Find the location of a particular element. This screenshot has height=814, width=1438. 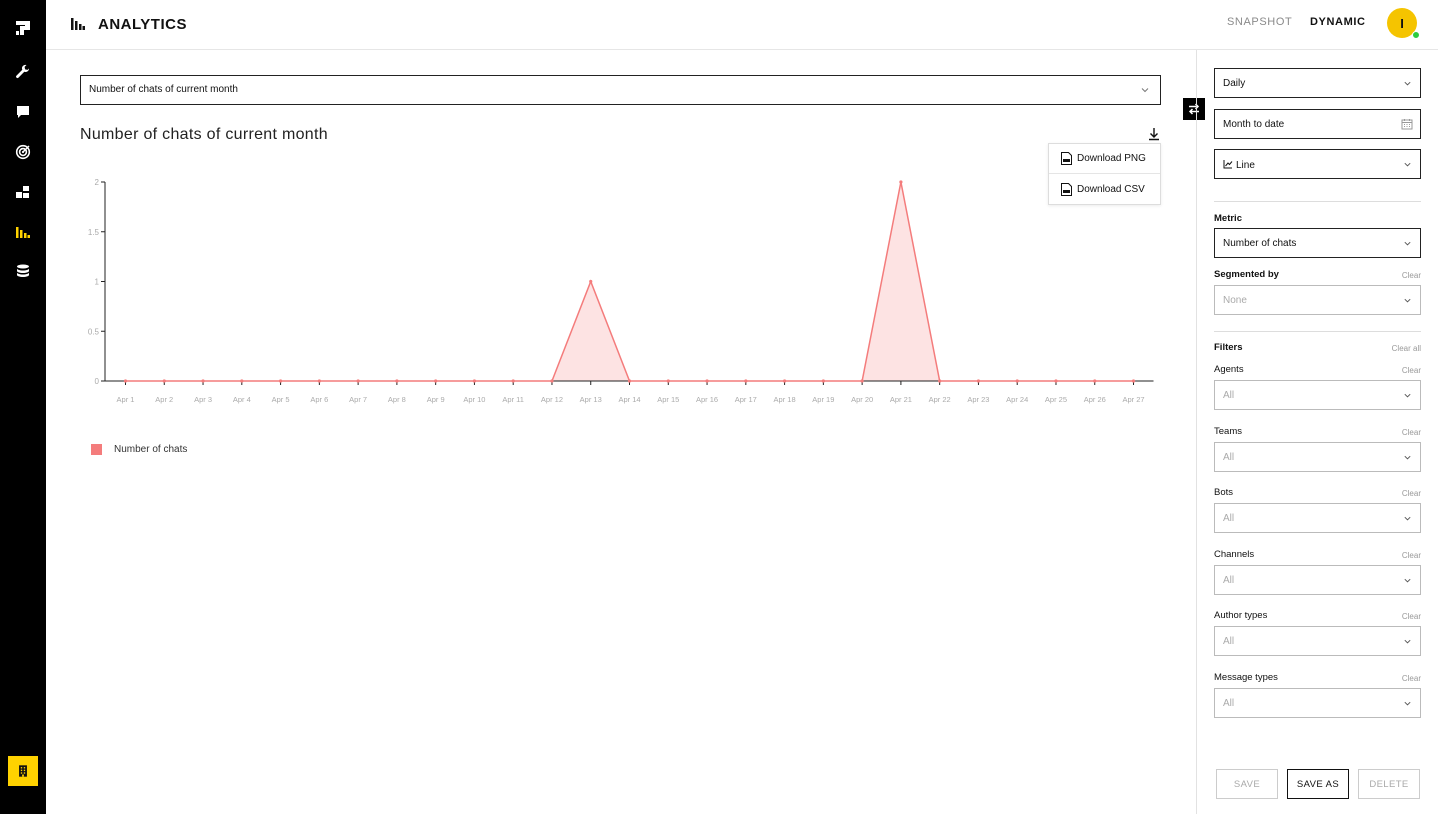

tab-dynamic: DYNAMIC is located at coordinates (1338, 22).